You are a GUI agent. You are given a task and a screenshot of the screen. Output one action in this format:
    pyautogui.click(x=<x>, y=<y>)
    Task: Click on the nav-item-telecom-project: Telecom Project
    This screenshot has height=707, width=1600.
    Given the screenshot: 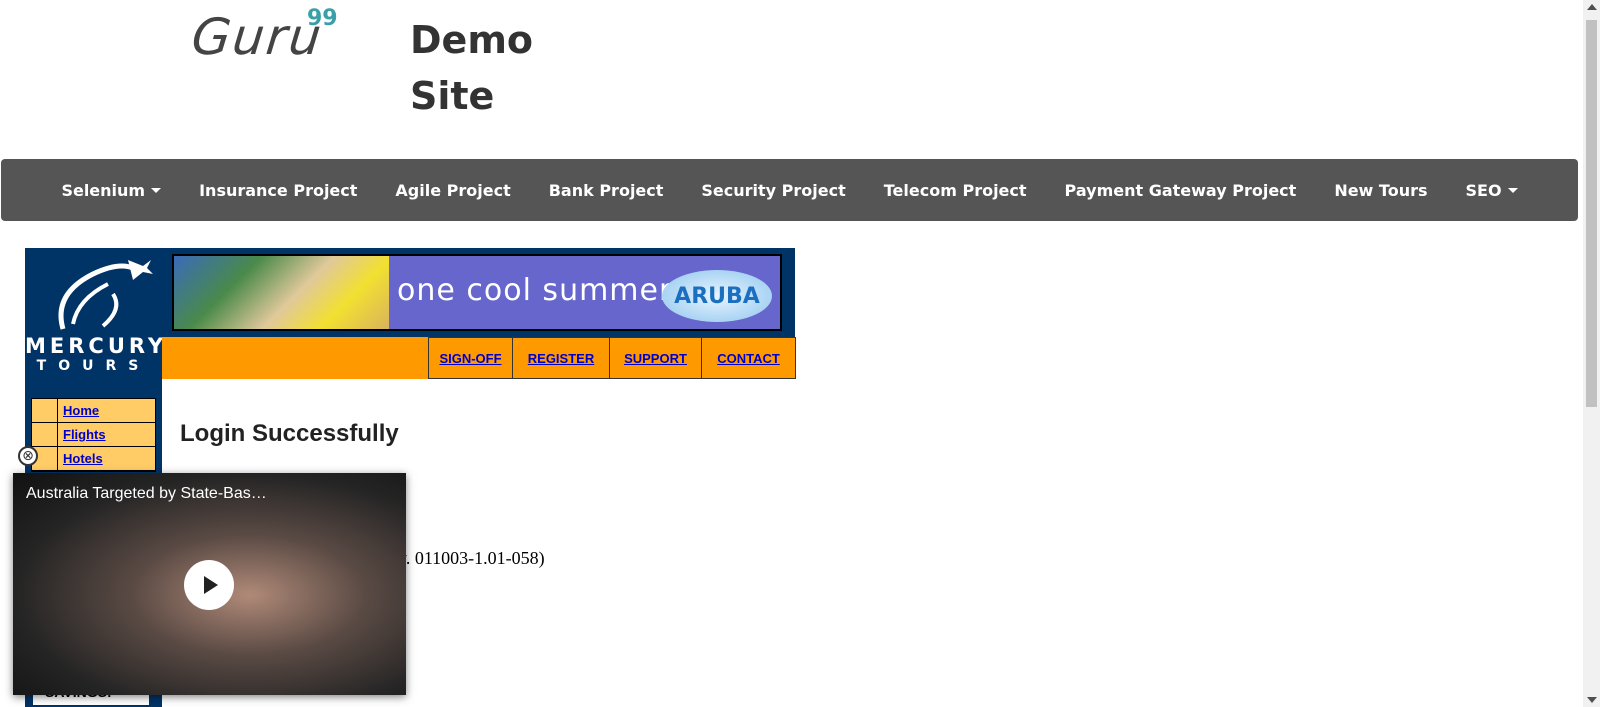 What is the action you would take?
    pyautogui.click(x=955, y=190)
    